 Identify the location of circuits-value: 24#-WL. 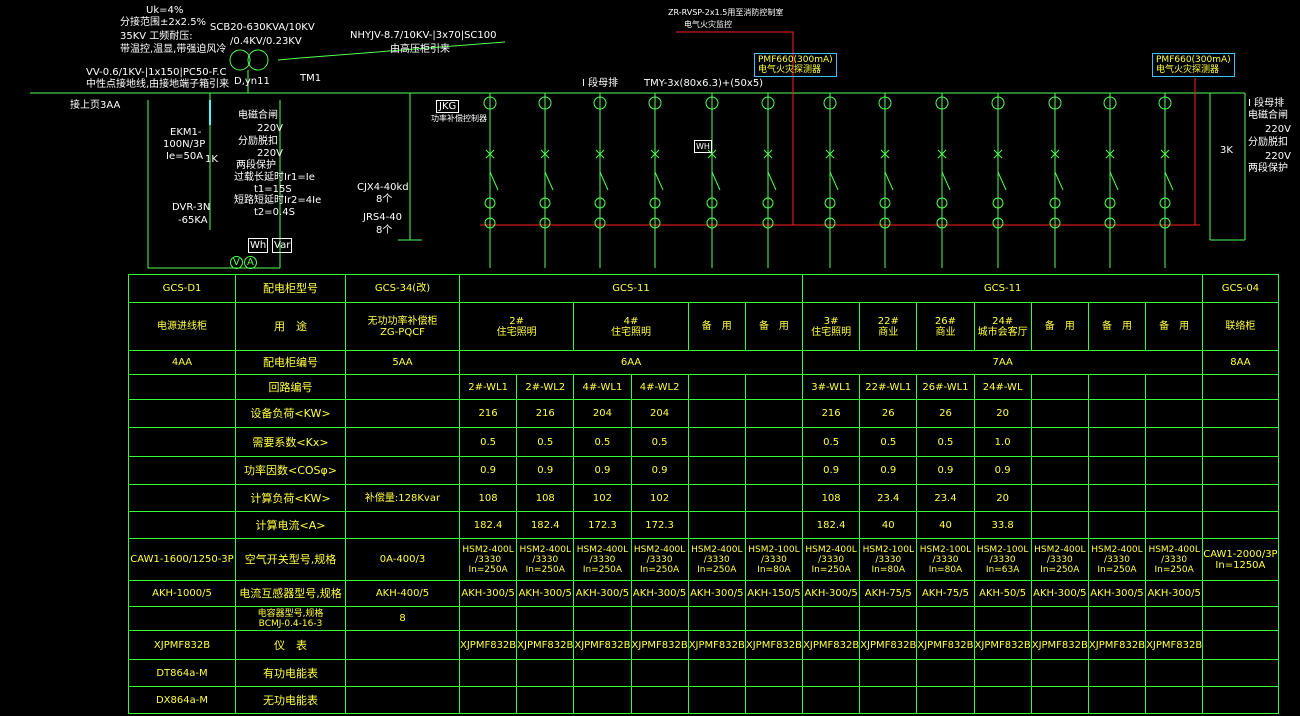
(1002, 387).